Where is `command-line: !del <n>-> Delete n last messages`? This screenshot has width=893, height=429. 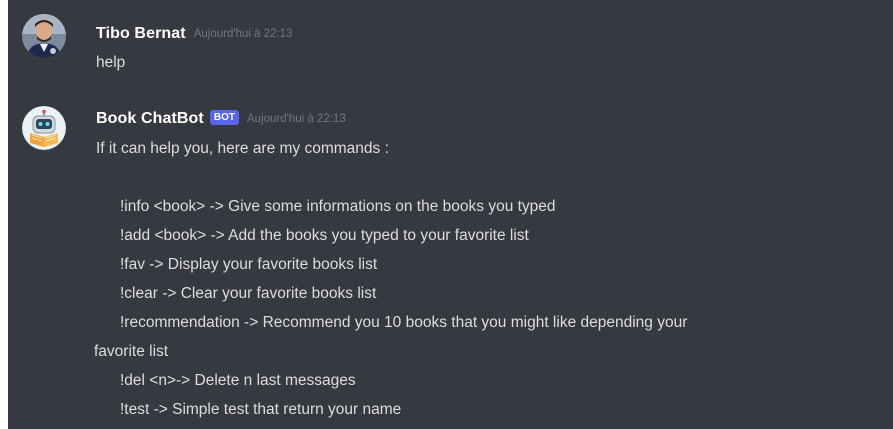
command-line: !del <n>-> Delete n last messages is located at coordinates (238, 380).